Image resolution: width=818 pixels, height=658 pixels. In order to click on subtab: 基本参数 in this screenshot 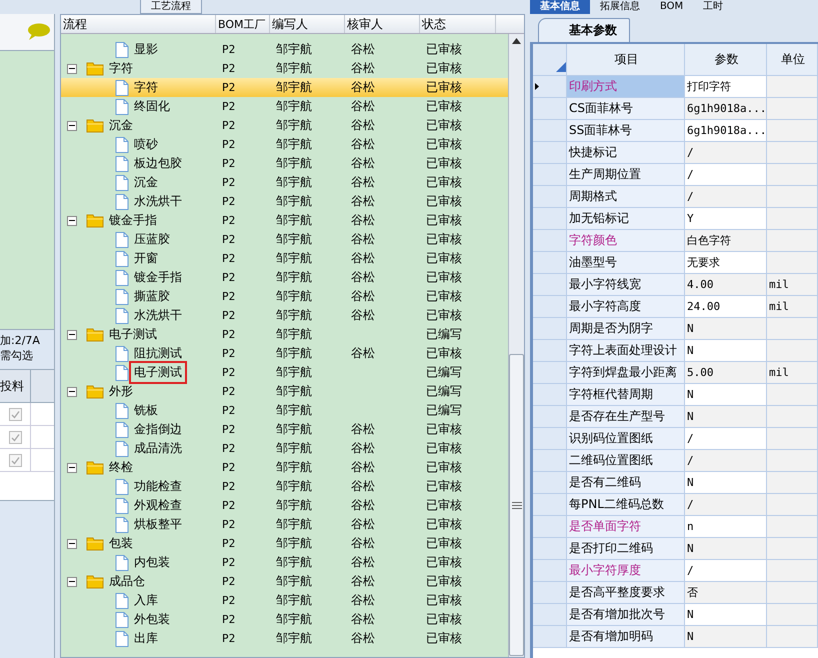, I will do `click(584, 30)`.